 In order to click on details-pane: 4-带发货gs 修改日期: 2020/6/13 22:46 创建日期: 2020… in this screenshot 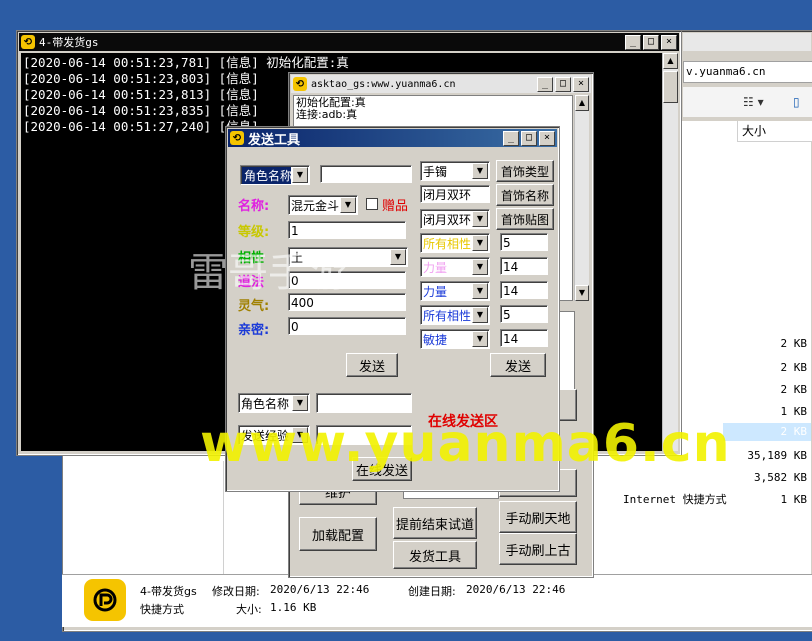, I will do `click(437, 600)`.